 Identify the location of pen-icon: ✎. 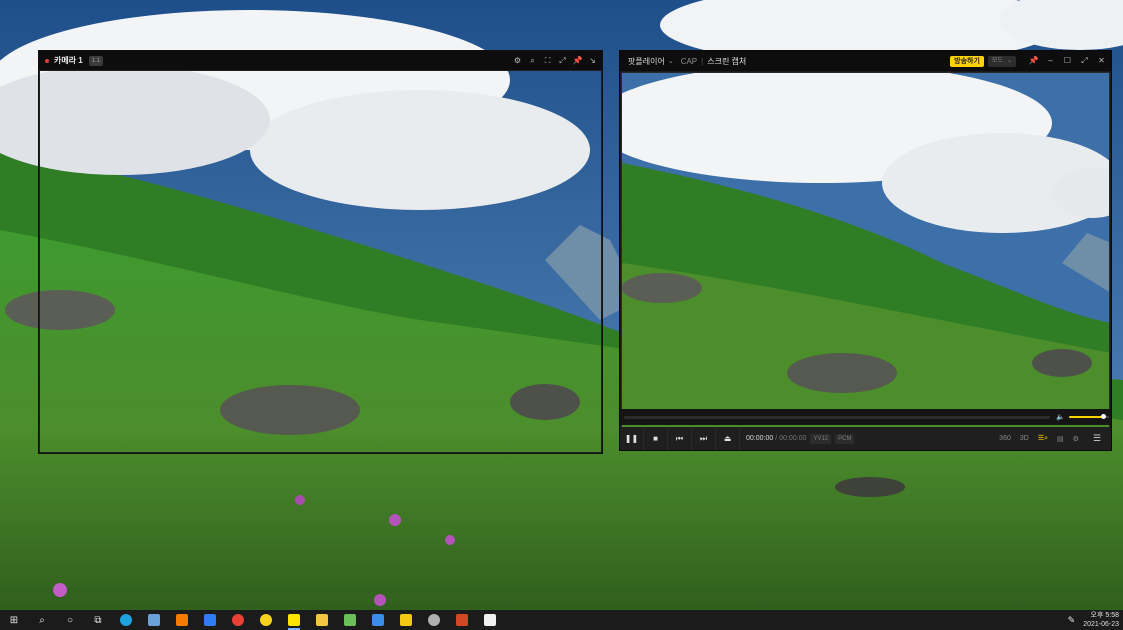
(1072, 620).